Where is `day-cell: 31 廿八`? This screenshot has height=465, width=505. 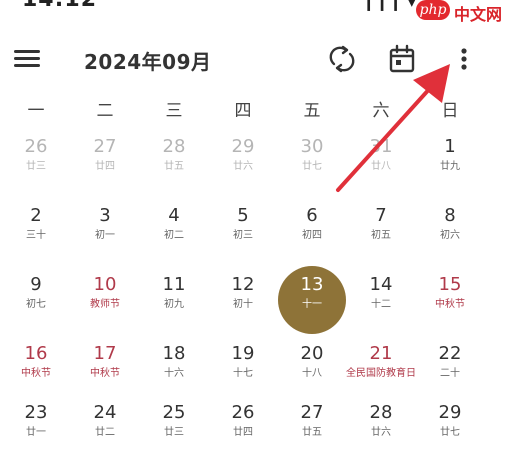 day-cell: 31 廿八 is located at coordinates (381, 162).